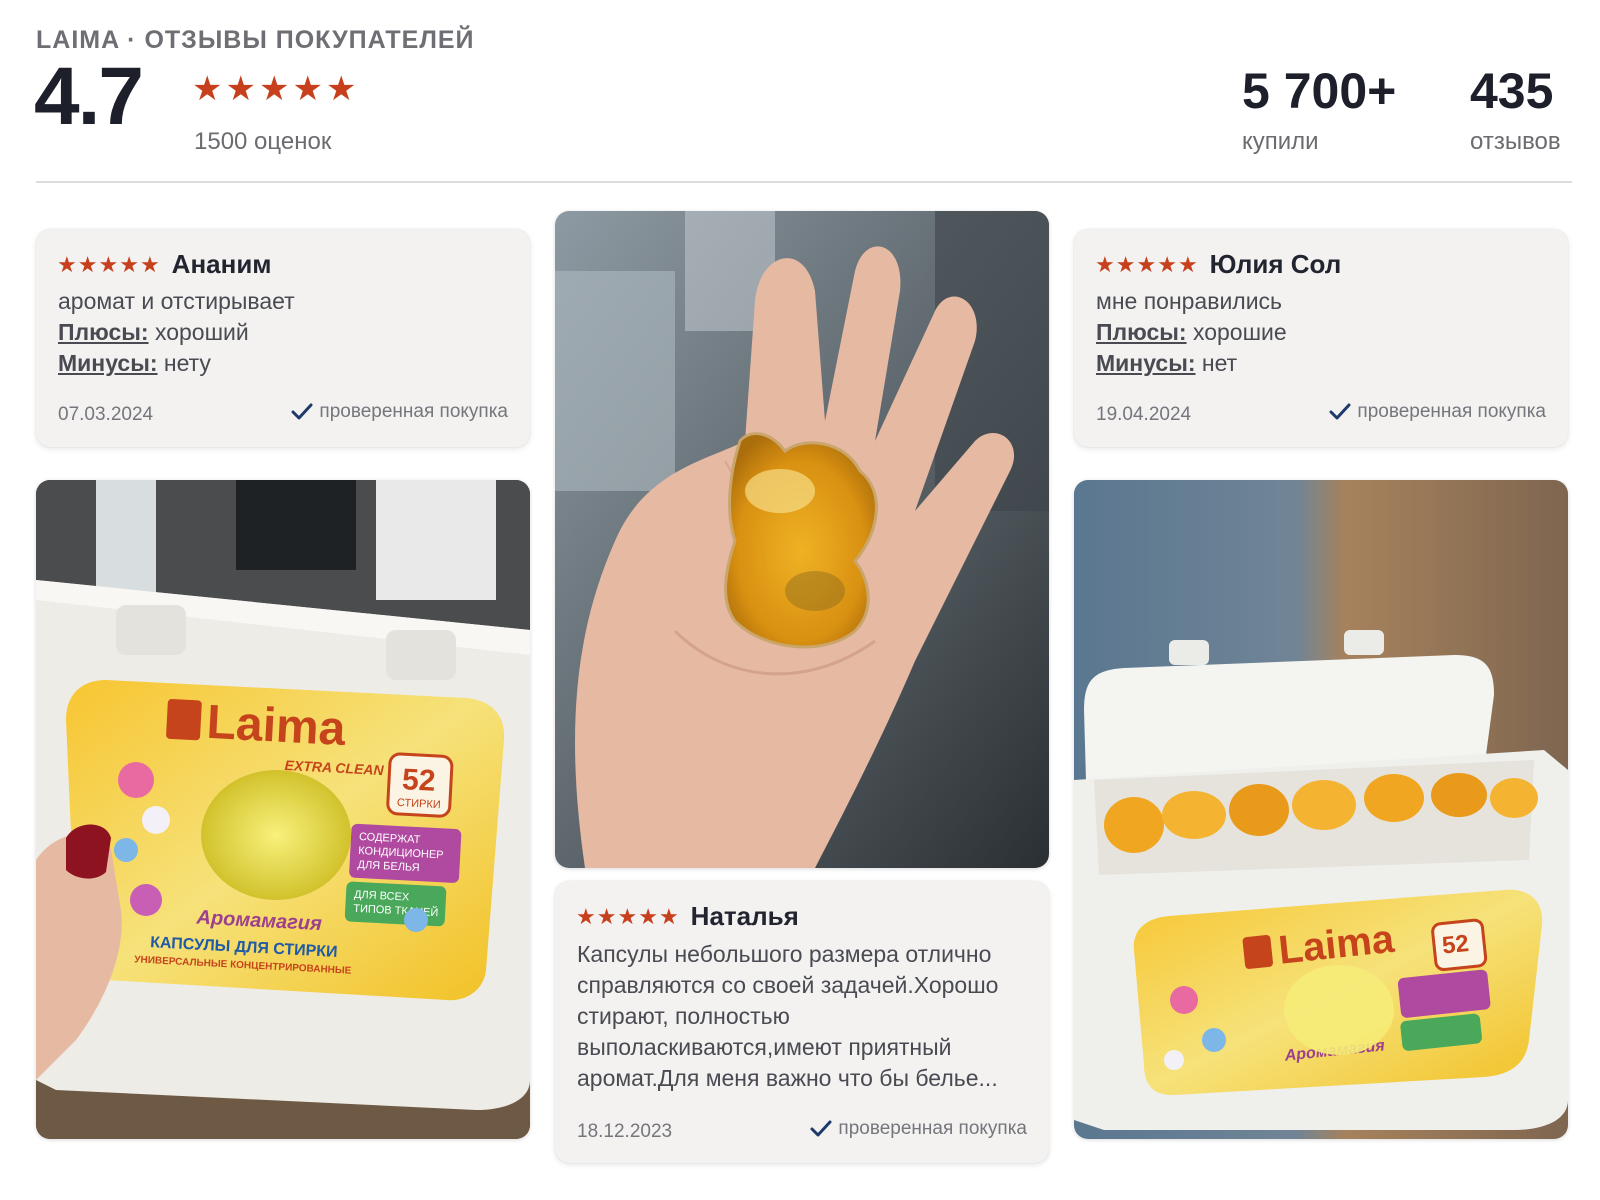 This screenshot has width=1600, height=1200. I want to click on review-header: ★ ★ ★ ★ ★ Ананим, so click(164, 264).